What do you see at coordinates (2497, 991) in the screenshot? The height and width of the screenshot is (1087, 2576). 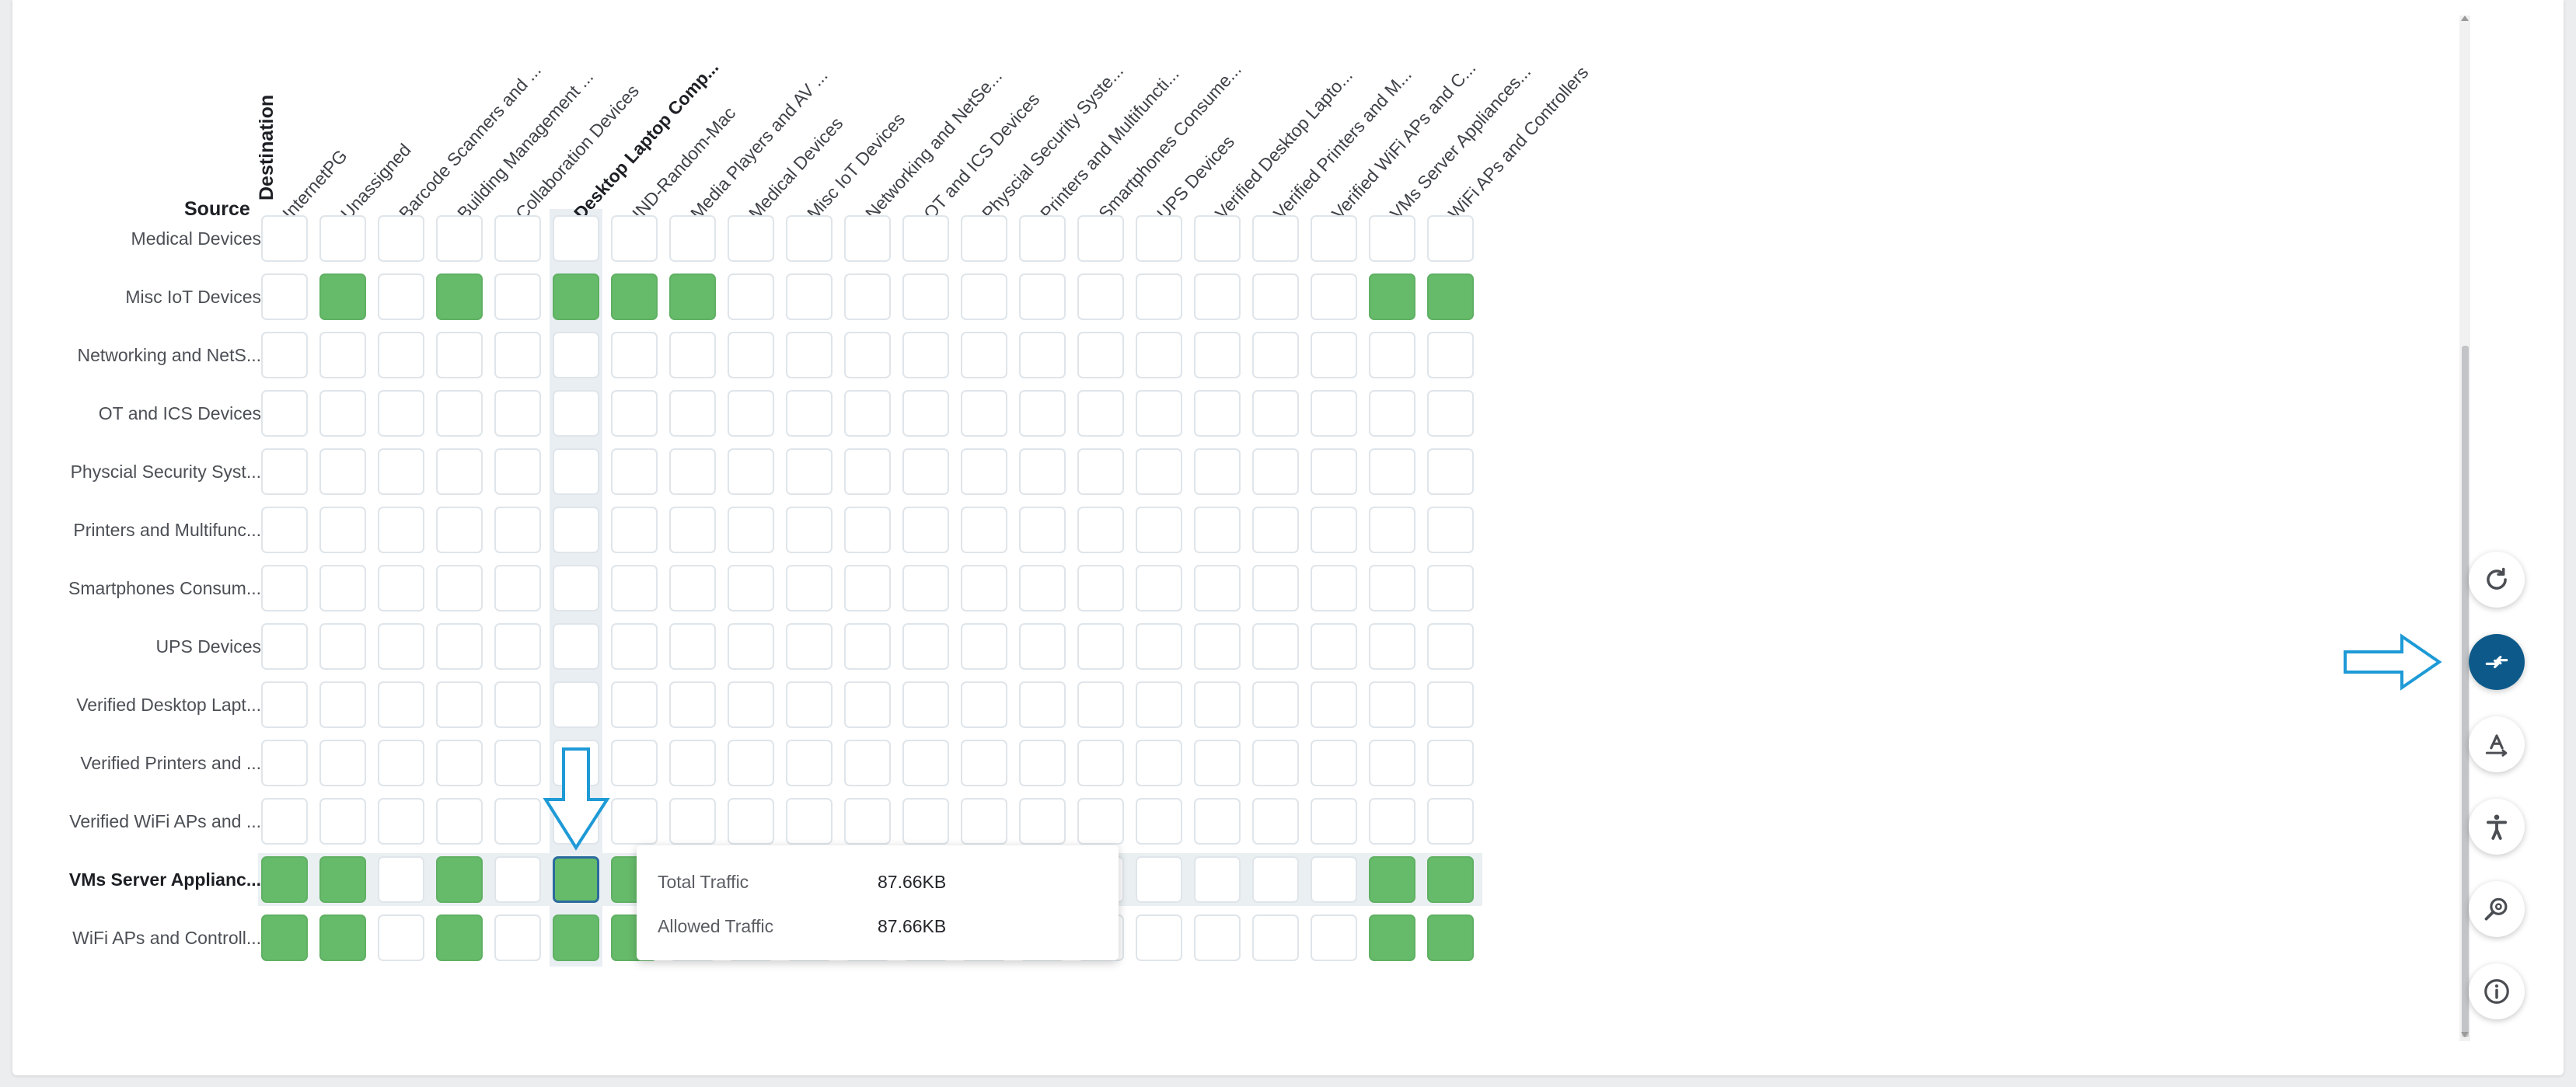 I see `info-button` at bounding box center [2497, 991].